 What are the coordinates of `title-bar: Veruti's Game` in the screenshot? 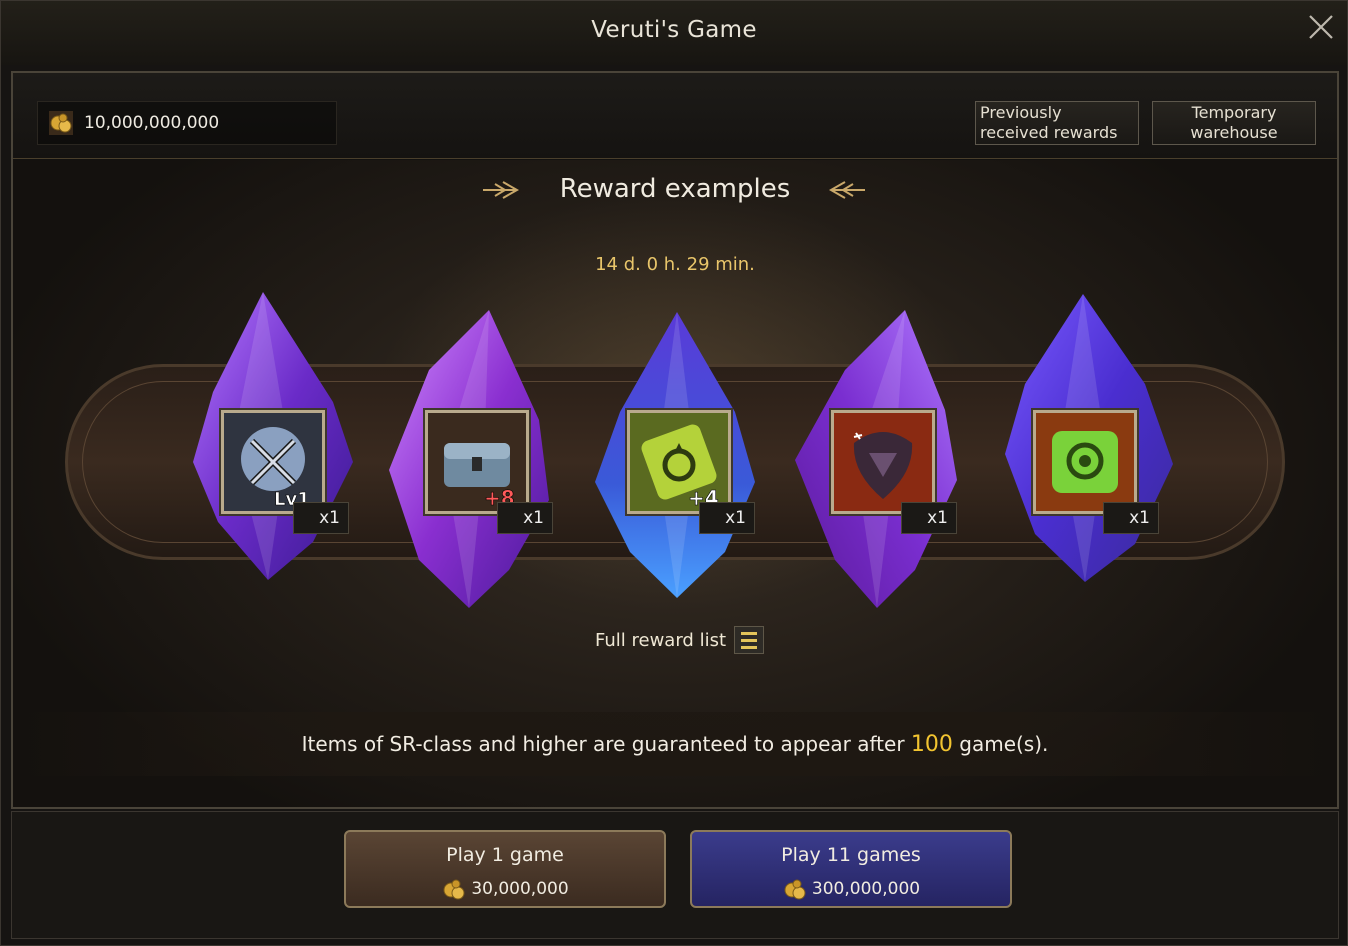 It's located at (674, 33).